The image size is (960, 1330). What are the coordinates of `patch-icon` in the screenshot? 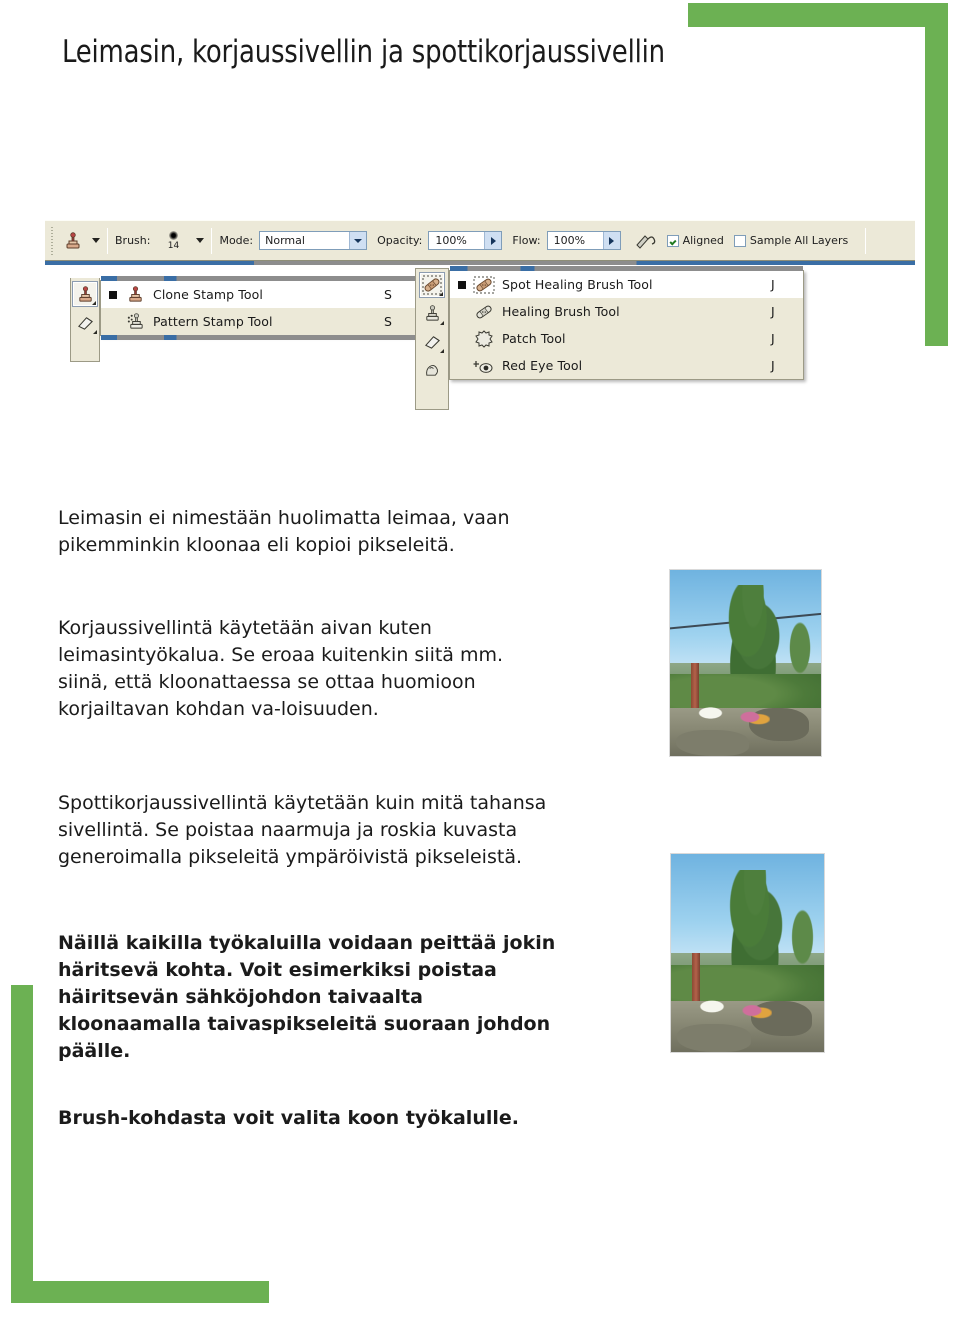 It's located at (484, 339).